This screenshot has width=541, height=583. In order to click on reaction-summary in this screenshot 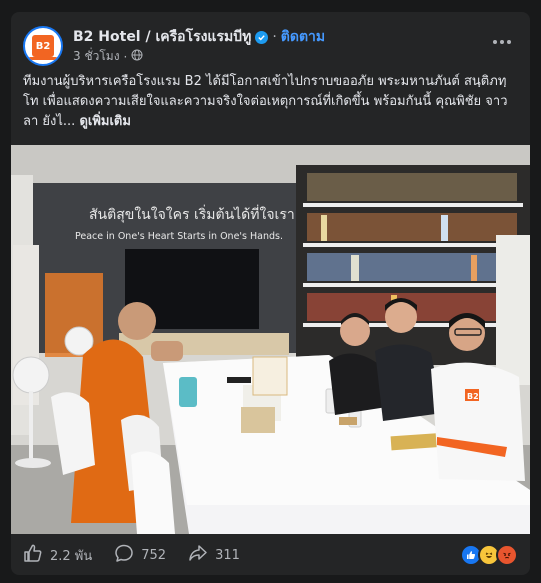, I will do `click(489, 555)`.